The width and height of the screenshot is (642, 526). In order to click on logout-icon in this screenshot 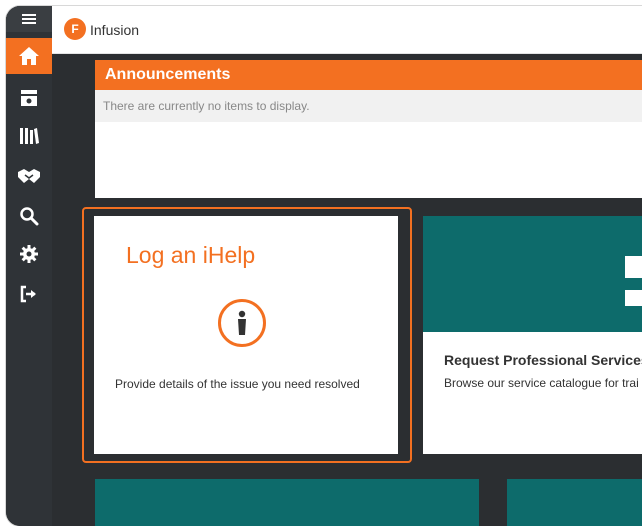, I will do `click(29, 294)`.